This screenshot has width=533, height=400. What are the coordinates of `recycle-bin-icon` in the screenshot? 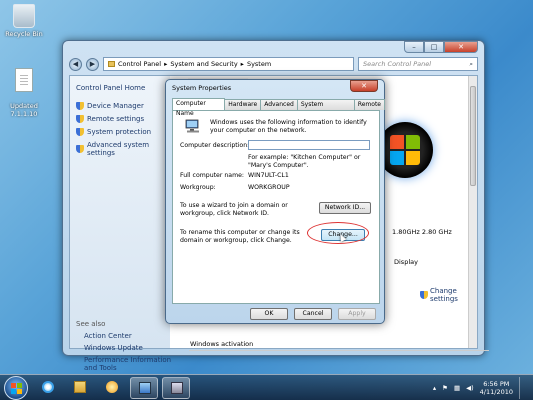 It's located at (24, 16).